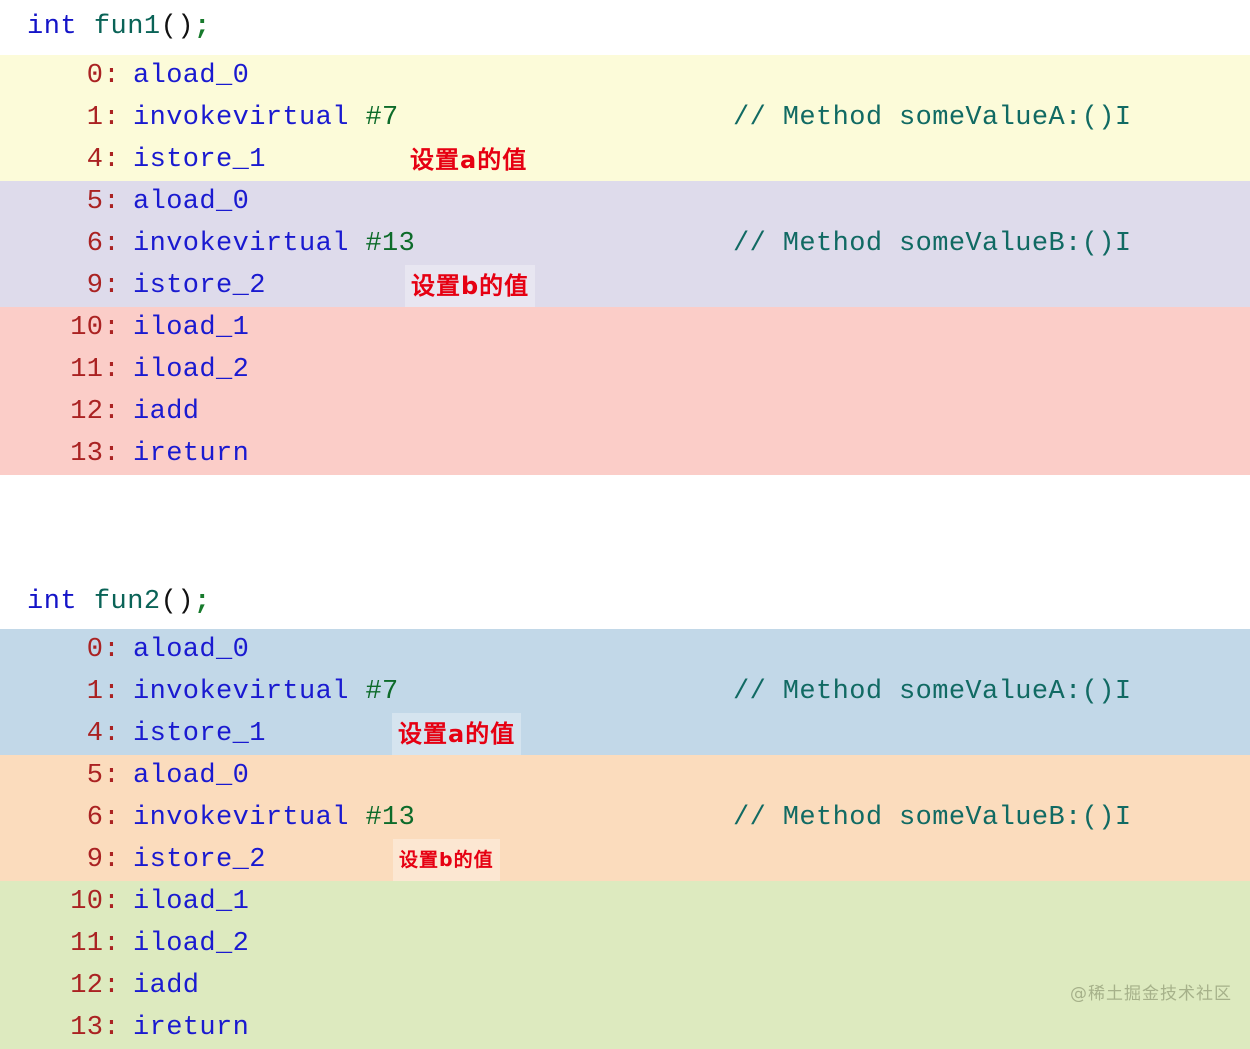 The image size is (1250, 1049). What do you see at coordinates (1151, 994) in the screenshot?
I see `watermark-label: @稀土掘金技术社区` at bounding box center [1151, 994].